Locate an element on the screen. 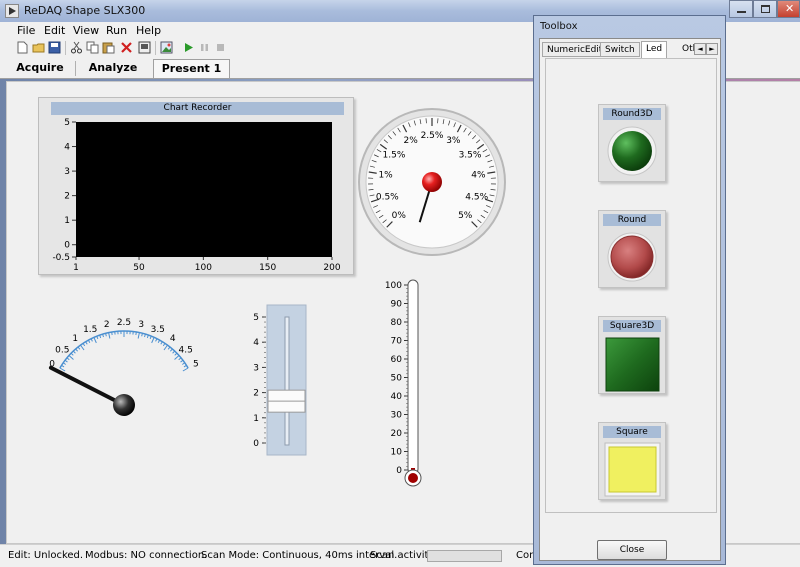 Image resolution: width=800 pixels, height=567 pixels. maximize-button is located at coordinates (765, 9).